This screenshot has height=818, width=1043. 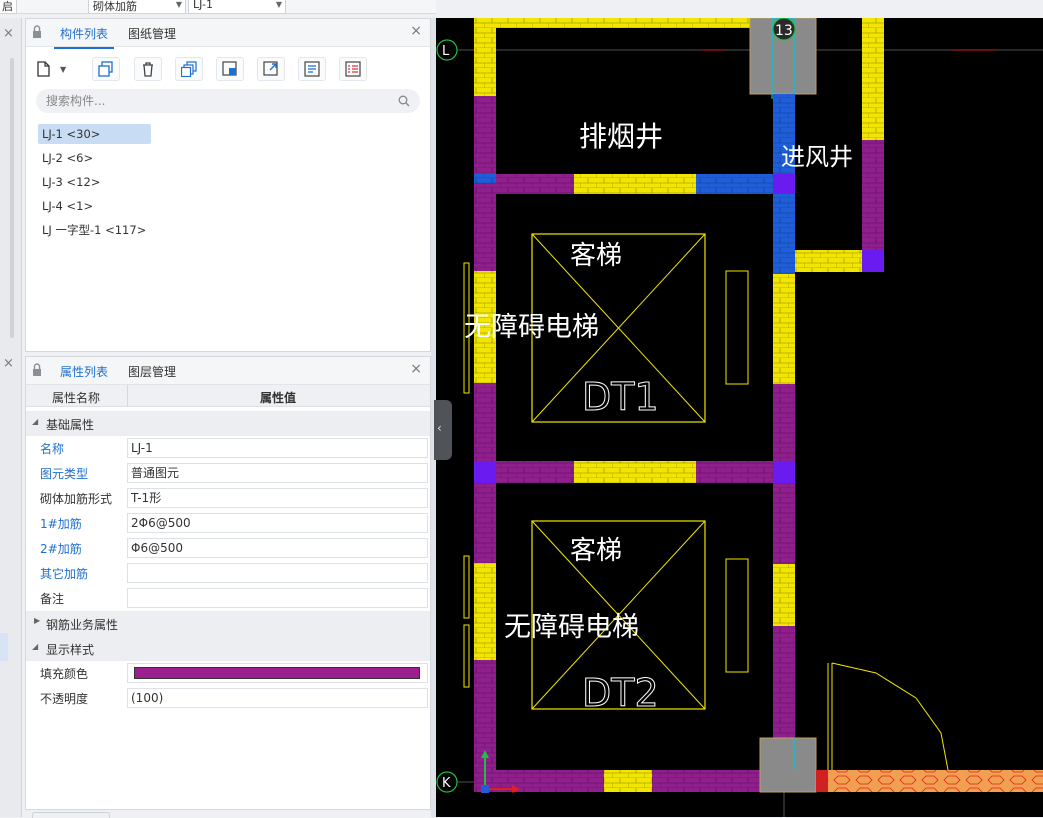 What do you see at coordinates (228, 34) in the screenshot?
I see `component-panel-tabbar: 构件列表 图纸管理 ×` at bounding box center [228, 34].